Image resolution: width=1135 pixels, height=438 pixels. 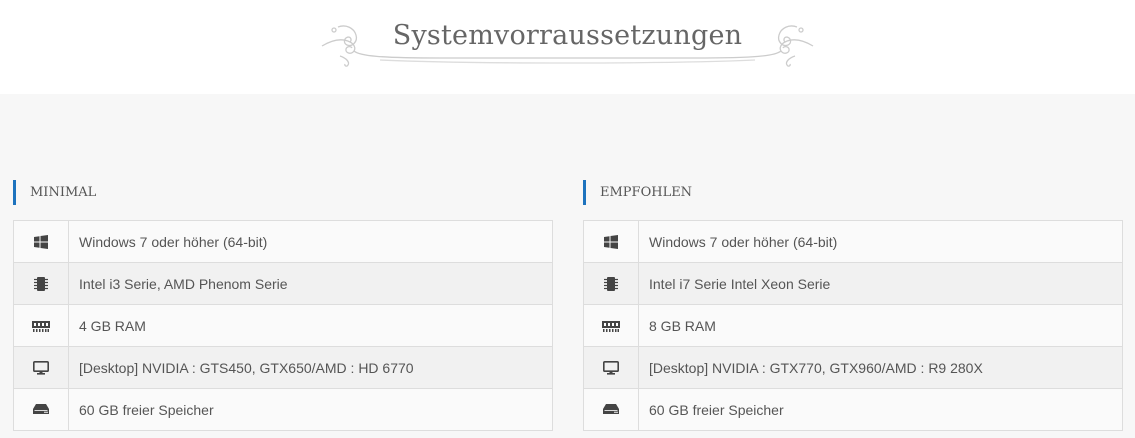 What do you see at coordinates (183, 283) in the screenshot?
I see `spec-value: Intel i3 Serie, AMD Phenom Serie` at bounding box center [183, 283].